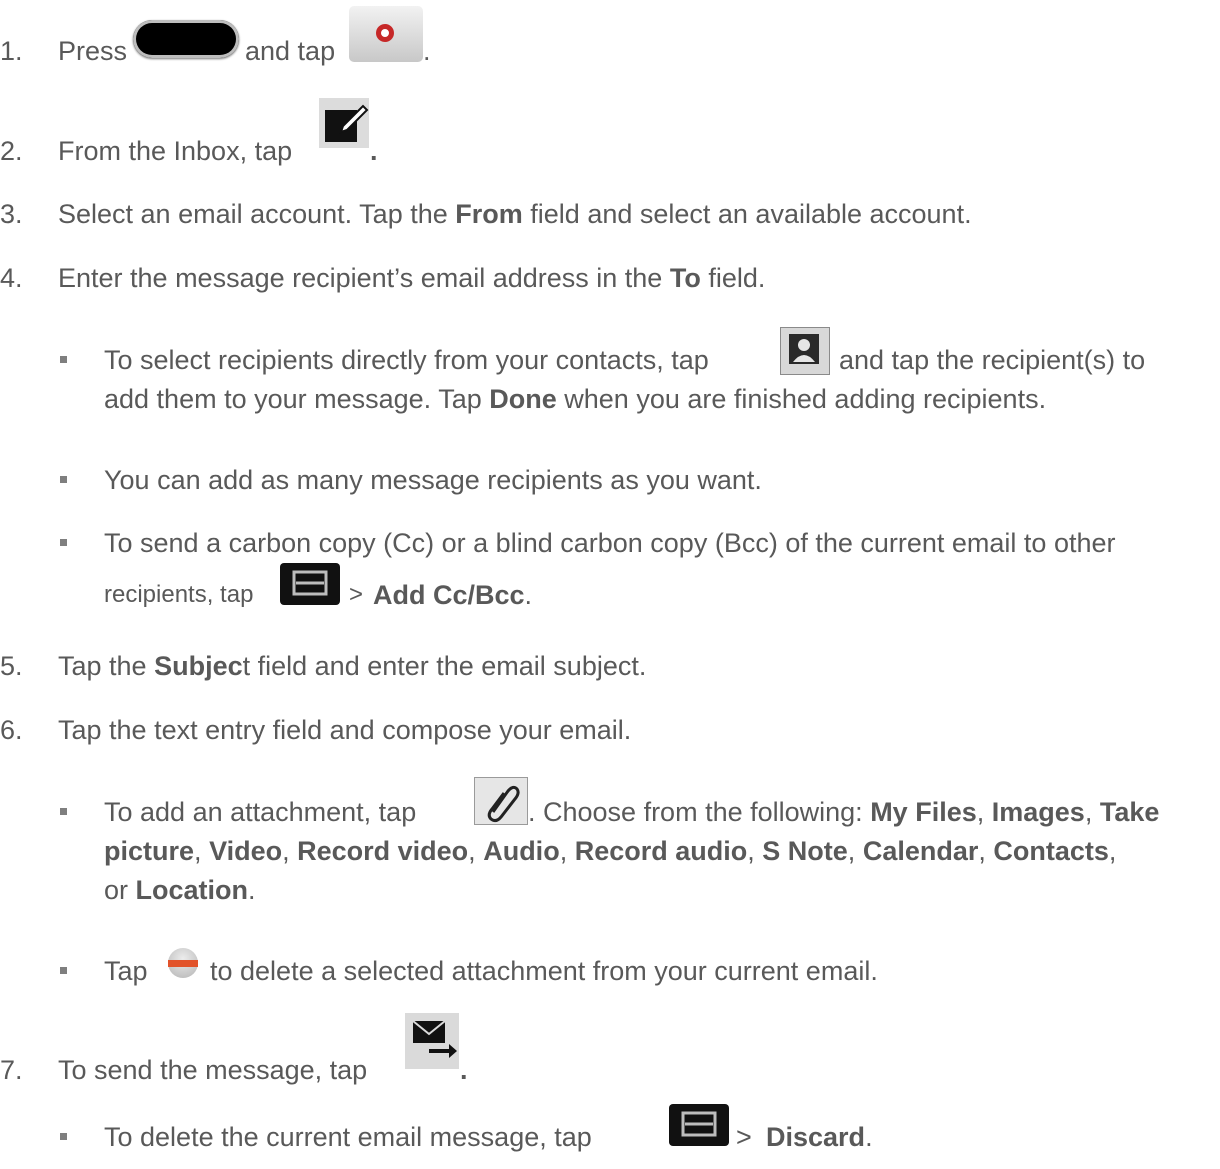 The image size is (1220, 1169). Describe the element at coordinates (1038, 812) in the screenshot. I see `images-label: Images` at that location.